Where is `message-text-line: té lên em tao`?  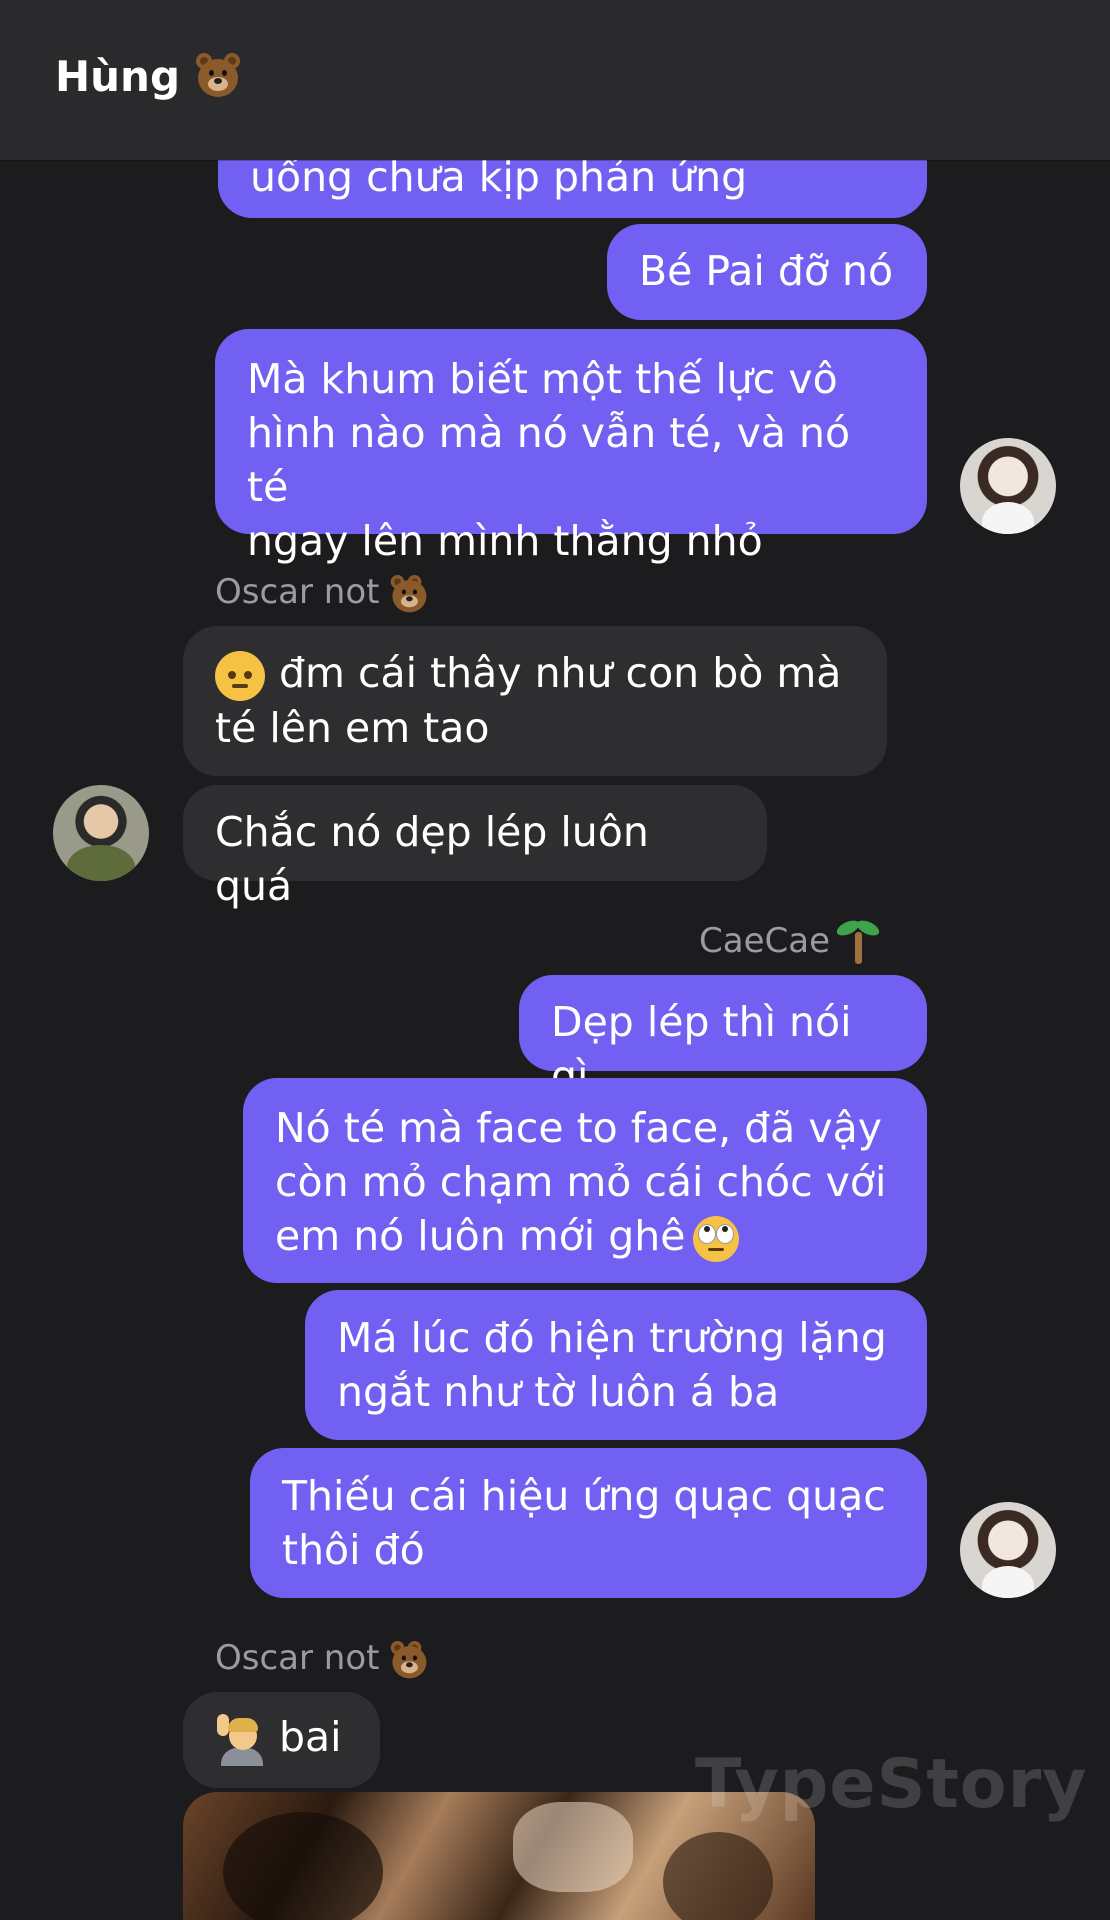
message-text-line: té lên em tao is located at coordinates (352, 728).